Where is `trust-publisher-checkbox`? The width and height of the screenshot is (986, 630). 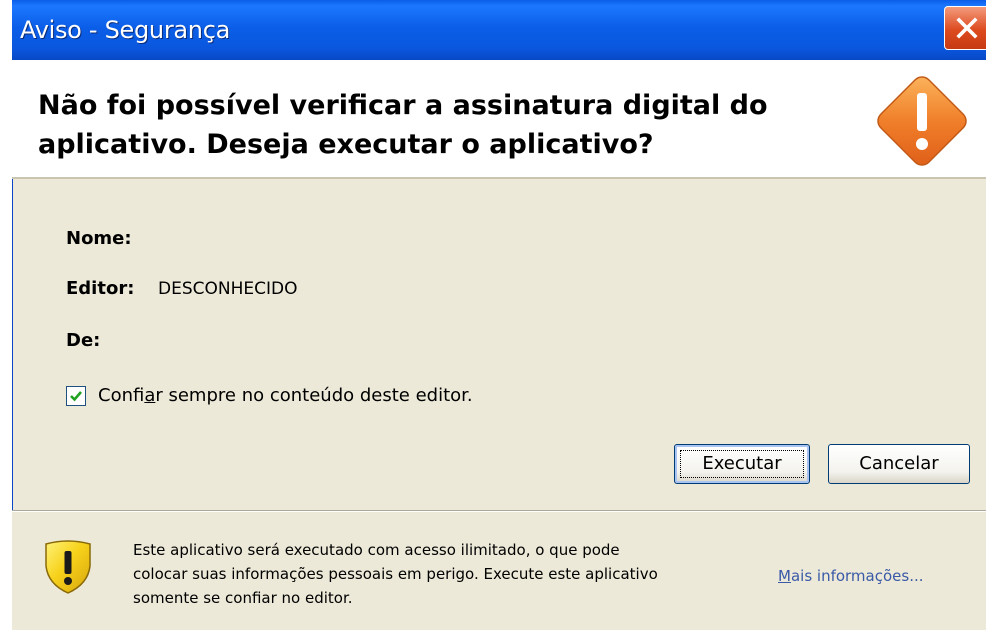 trust-publisher-checkbox is located at coordinates (76, 396).